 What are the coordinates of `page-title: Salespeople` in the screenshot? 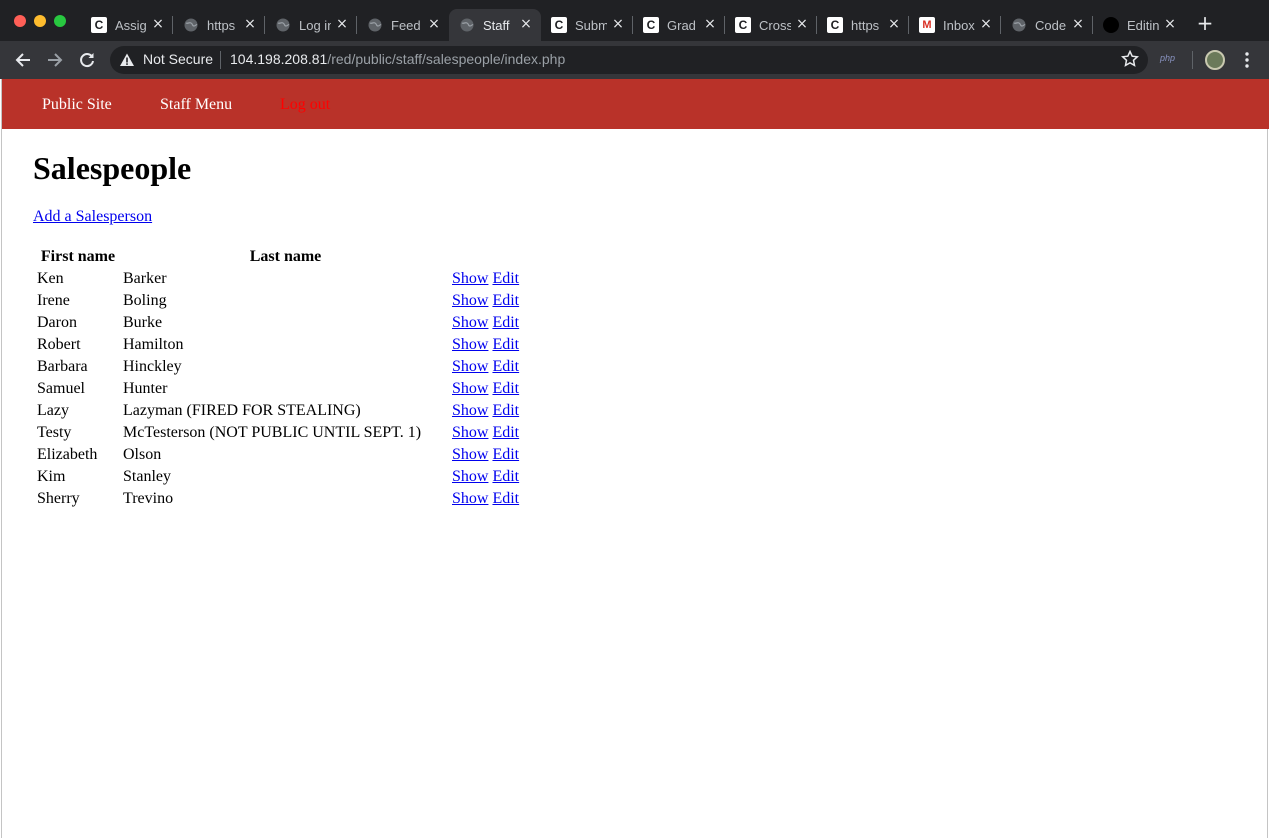 It's located at (112, 168).